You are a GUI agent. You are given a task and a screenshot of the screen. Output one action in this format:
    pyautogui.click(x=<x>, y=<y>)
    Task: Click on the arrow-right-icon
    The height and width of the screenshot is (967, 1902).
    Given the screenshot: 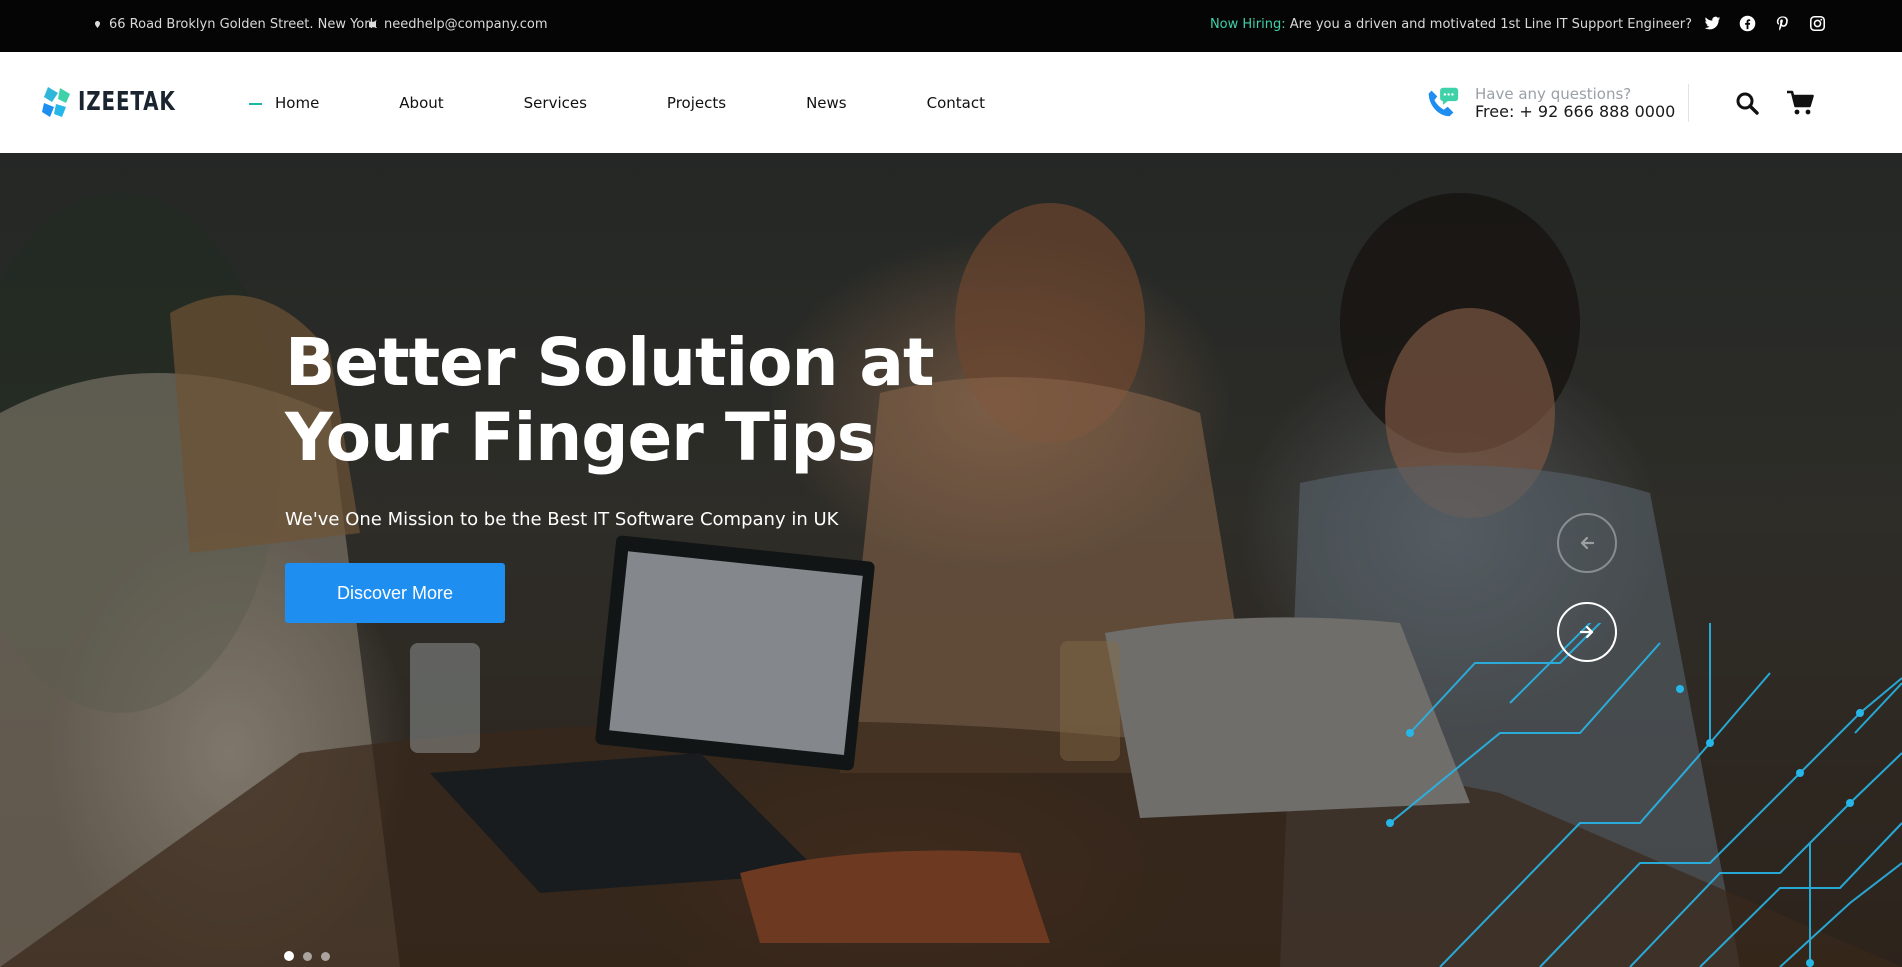 What is the action you would take?
    pyautogui.click(x=1586, y=632)
    